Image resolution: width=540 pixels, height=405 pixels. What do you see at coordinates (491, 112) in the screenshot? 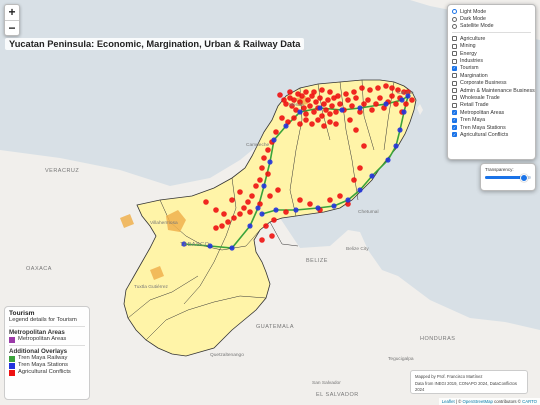
I see `overlay-option-metropolitan-areas: ✓ Metropolitan Areas` at bounding box center [491, 112].